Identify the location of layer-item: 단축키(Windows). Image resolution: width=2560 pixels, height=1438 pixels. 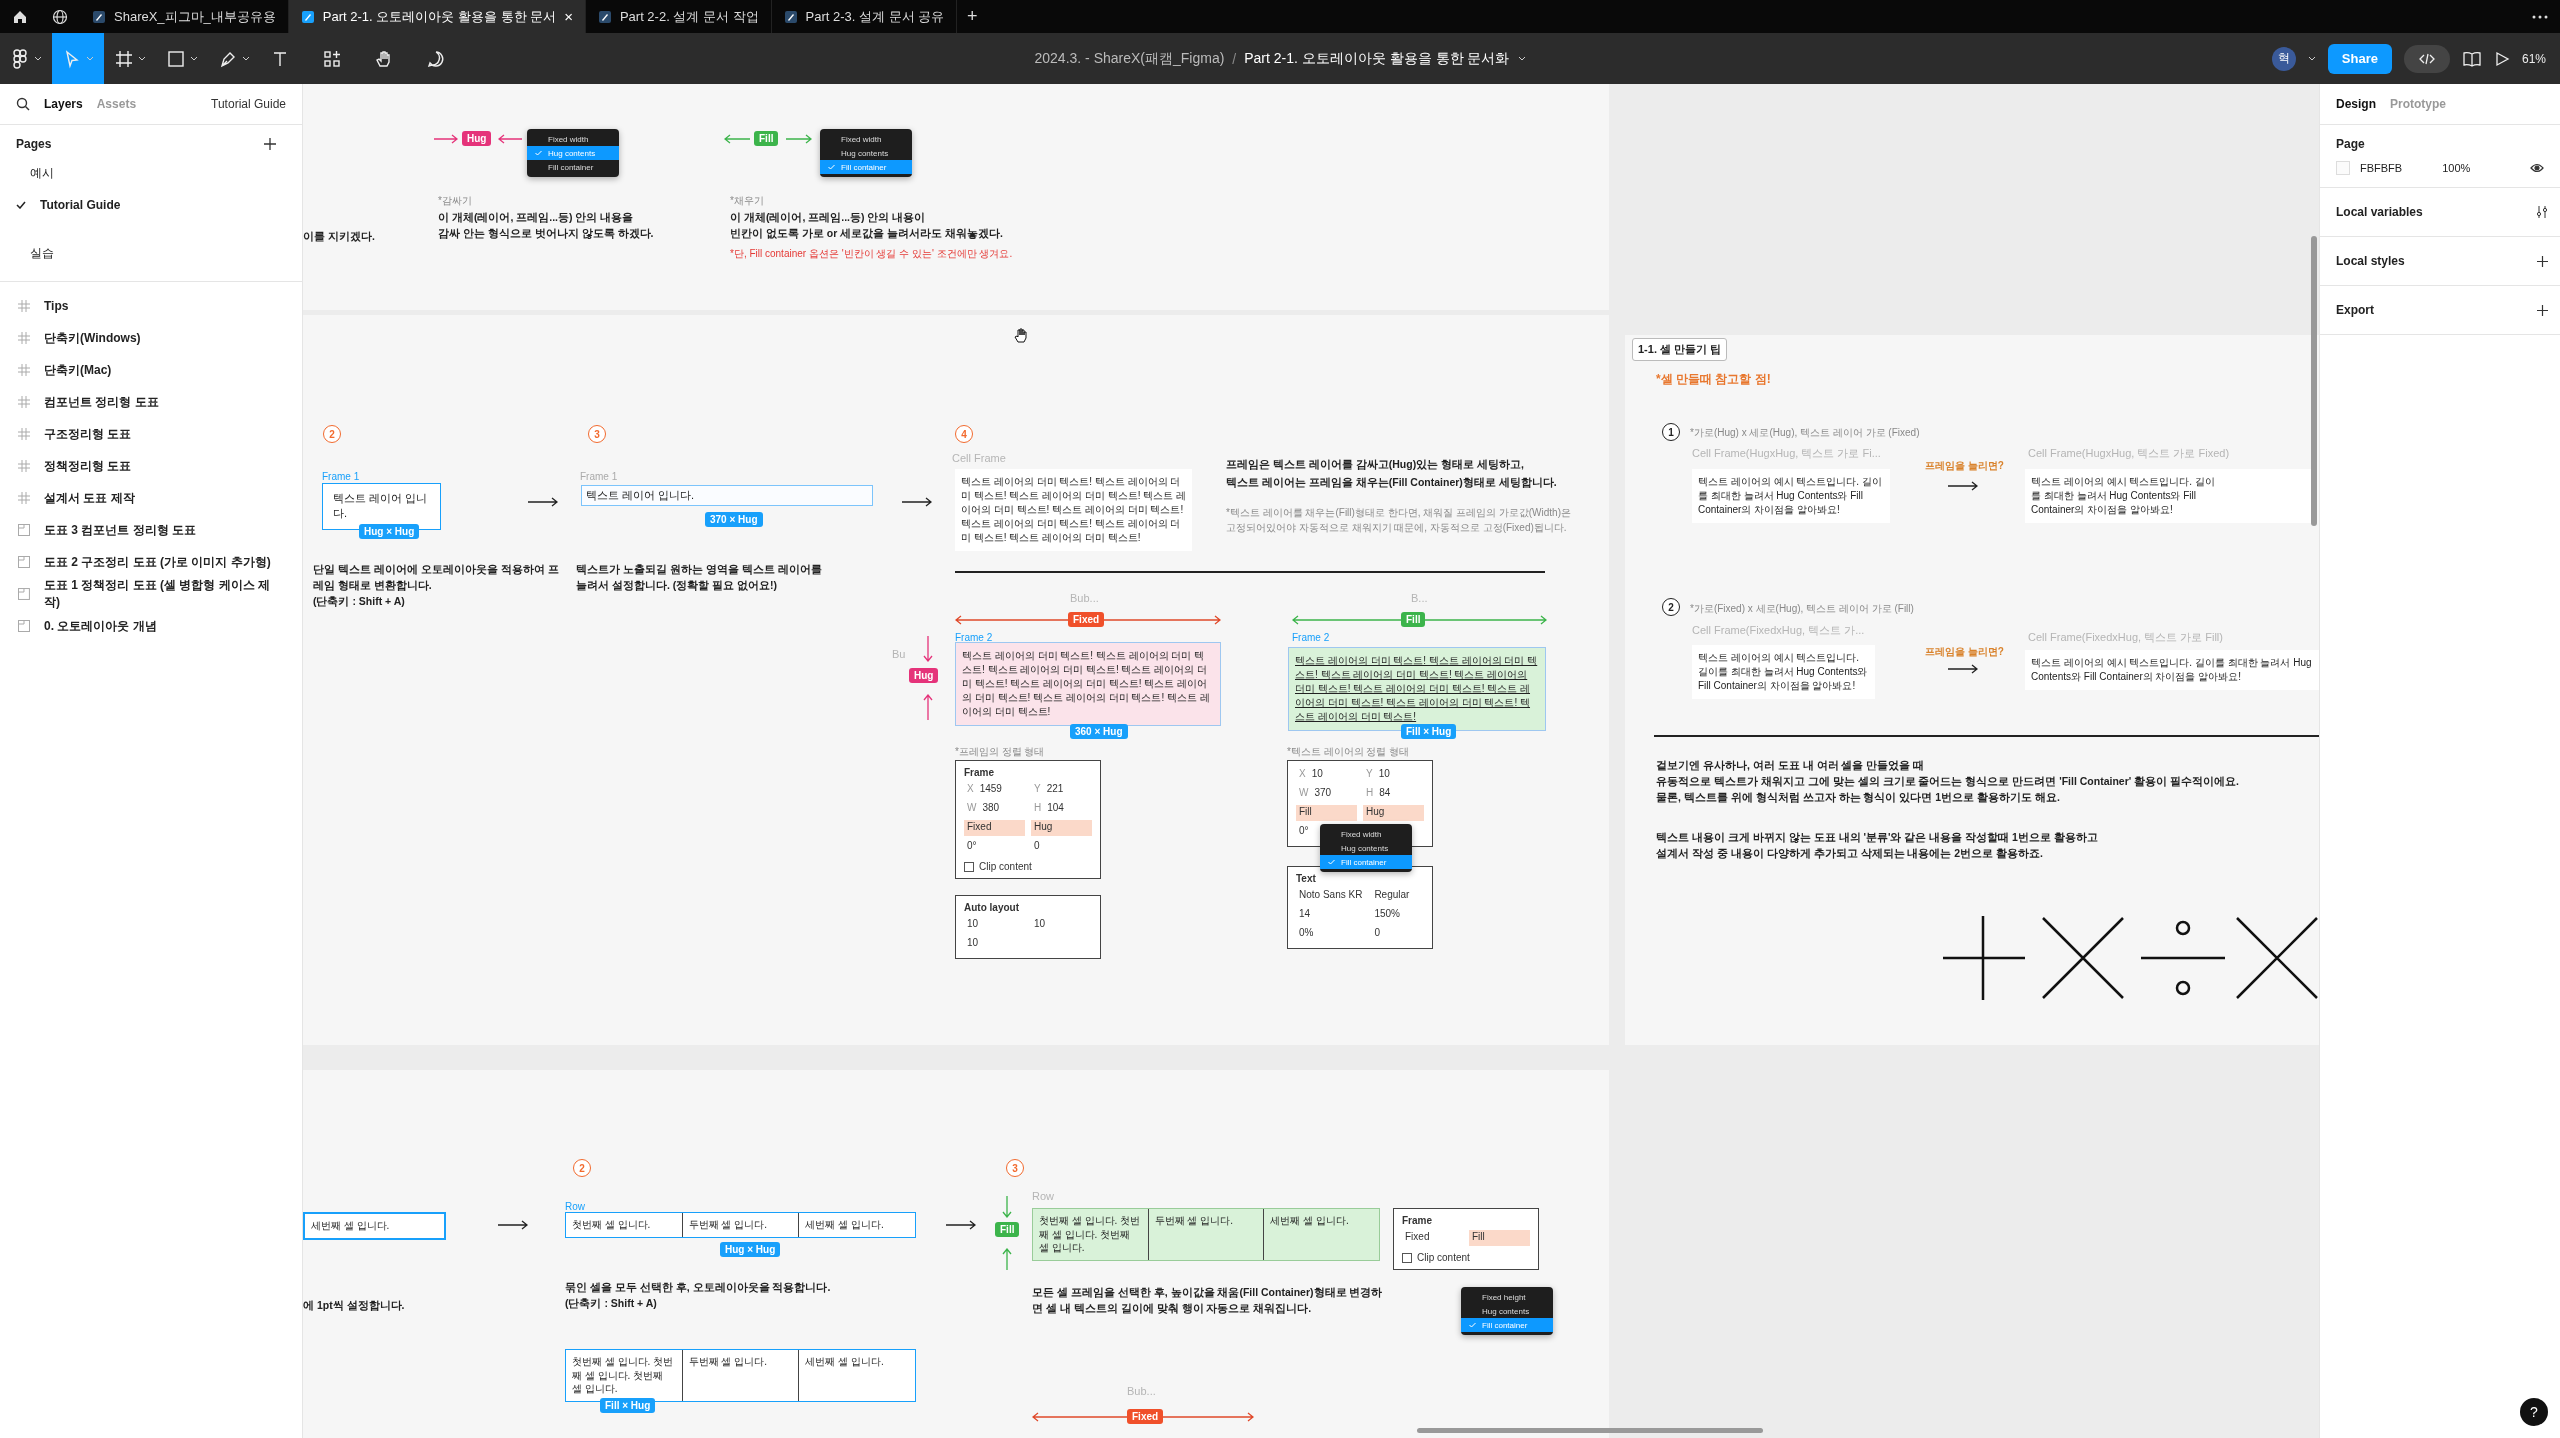
(151, 338).